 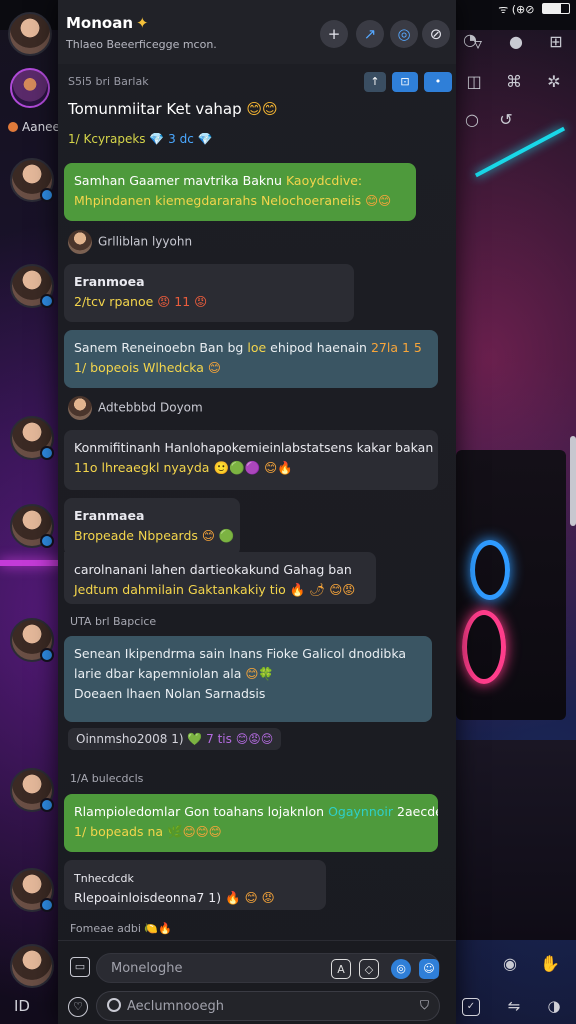 What do you see at coordinates (113, 621) in the screenshot?
I see `message-sender: UTA brl Bapcice` at bounding box center [113, 621].